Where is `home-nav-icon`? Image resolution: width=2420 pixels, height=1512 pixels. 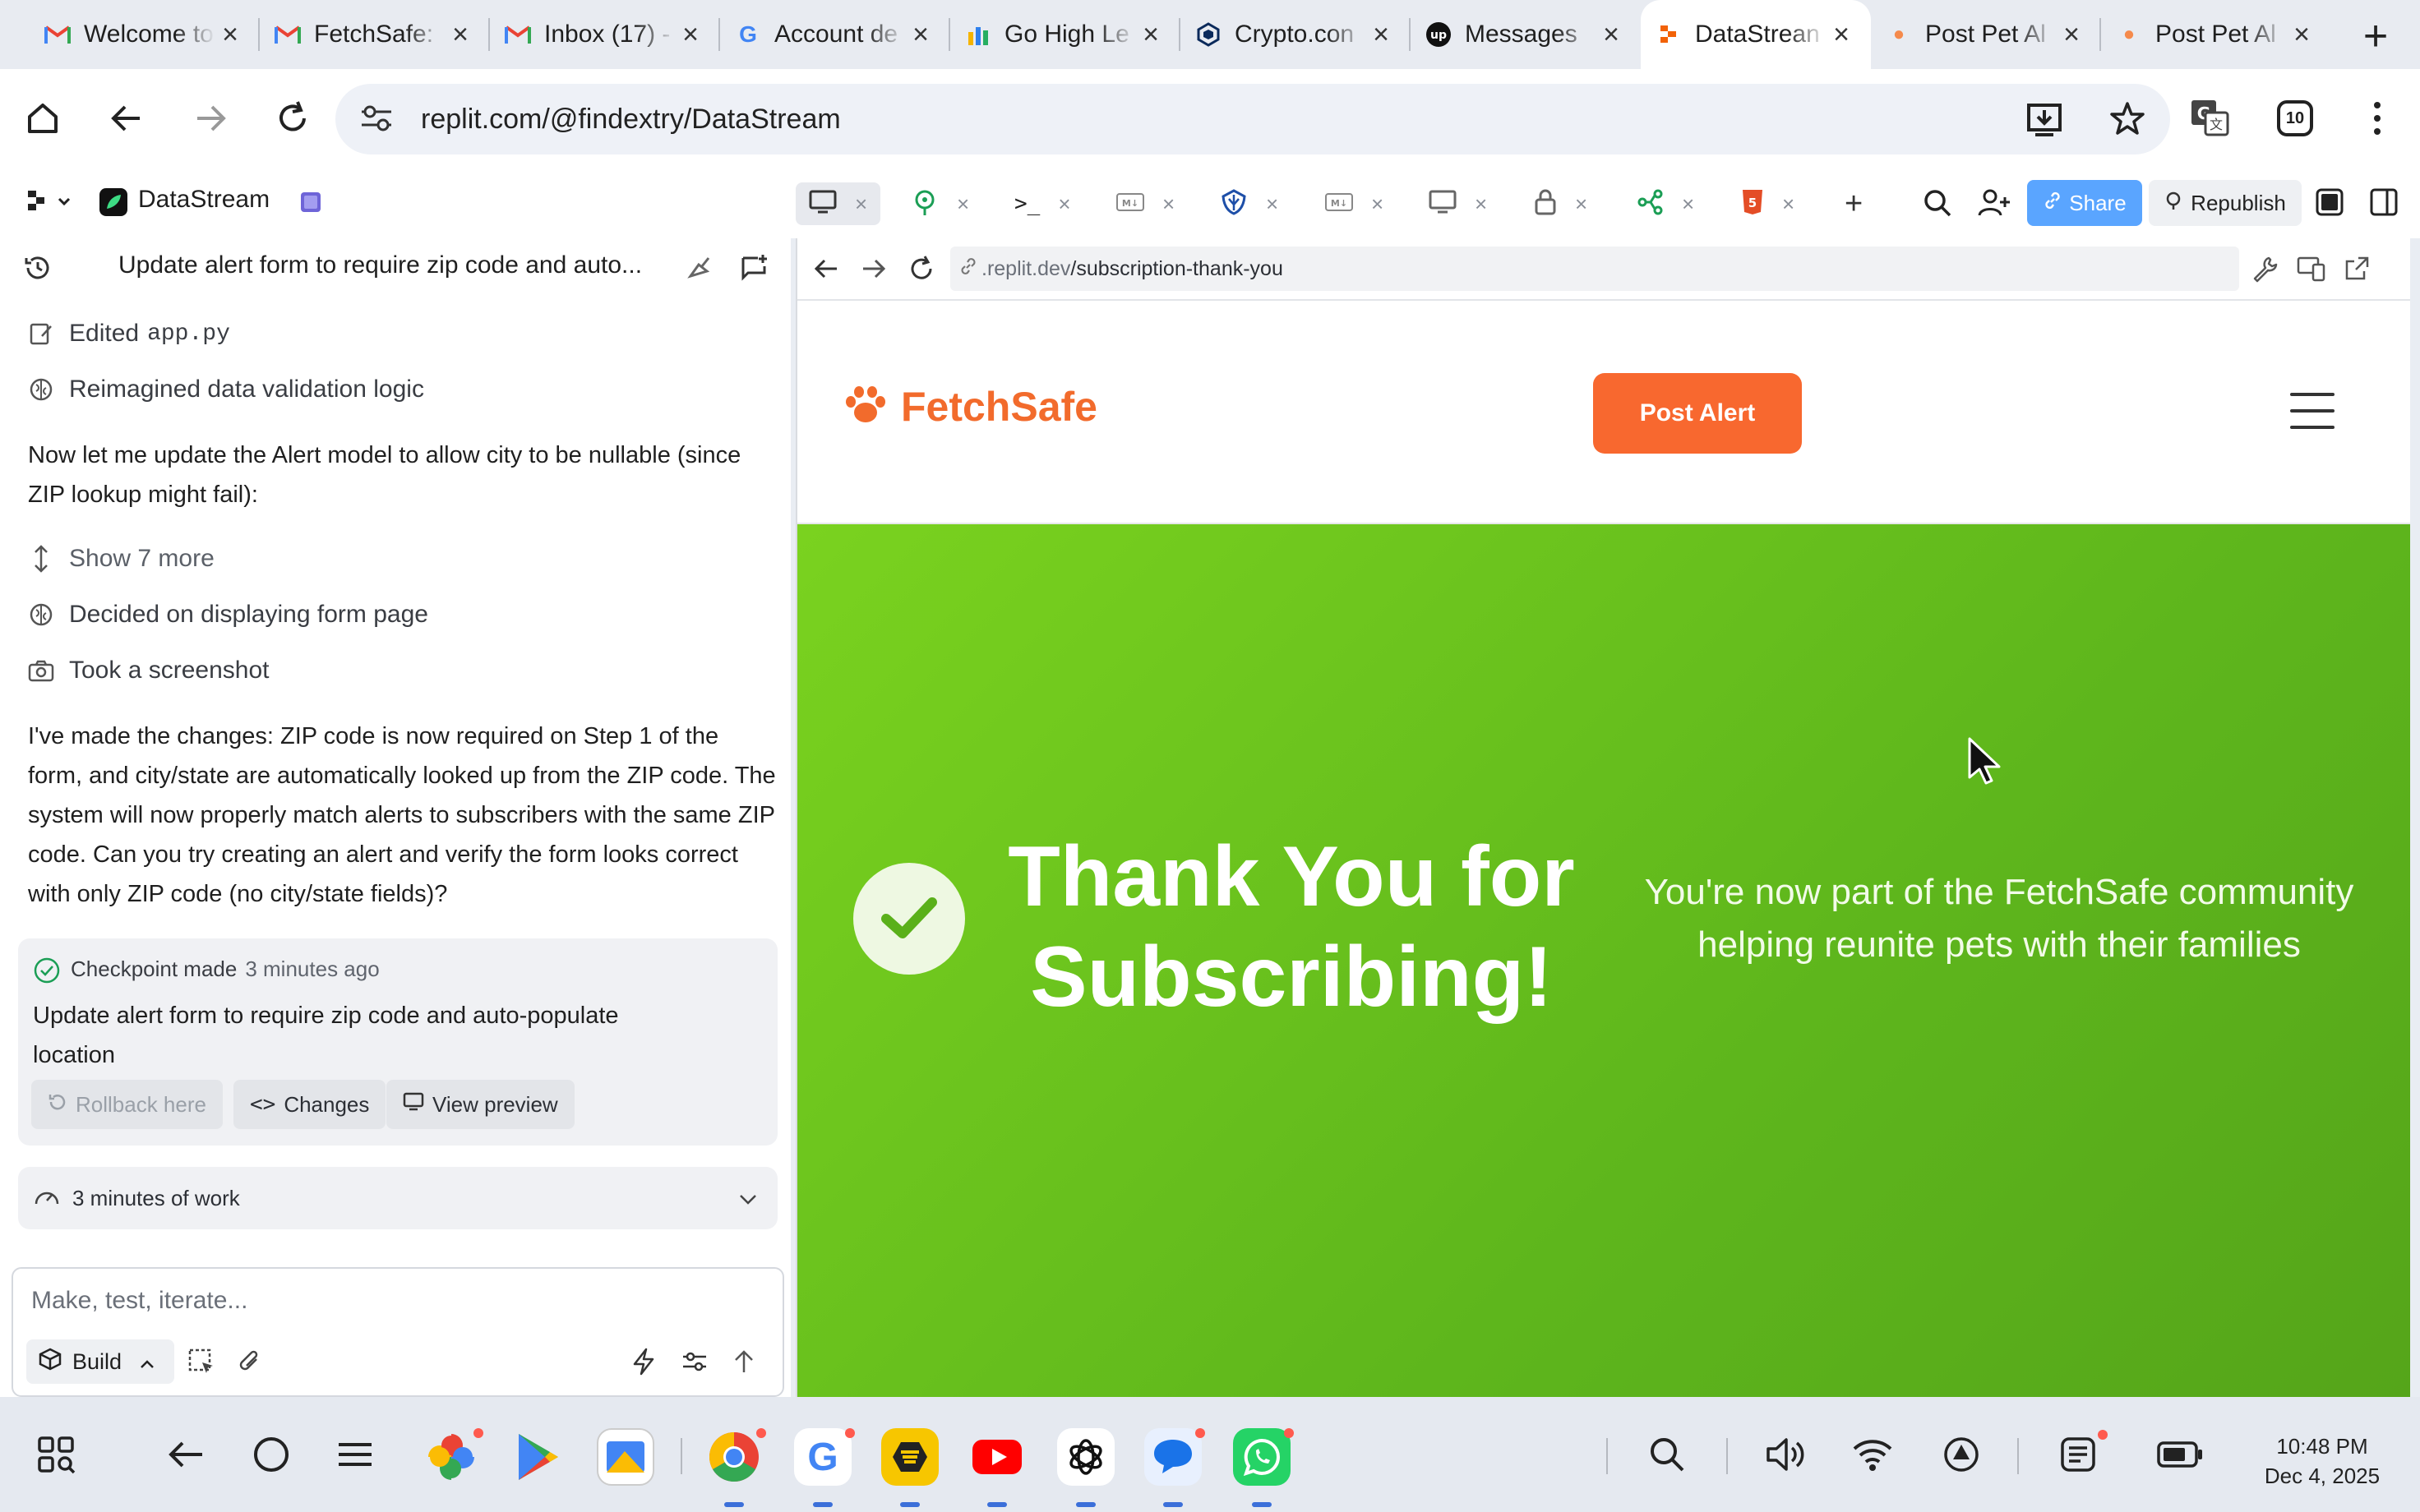 home-nav-icon is located at coordinates (271, 1454).